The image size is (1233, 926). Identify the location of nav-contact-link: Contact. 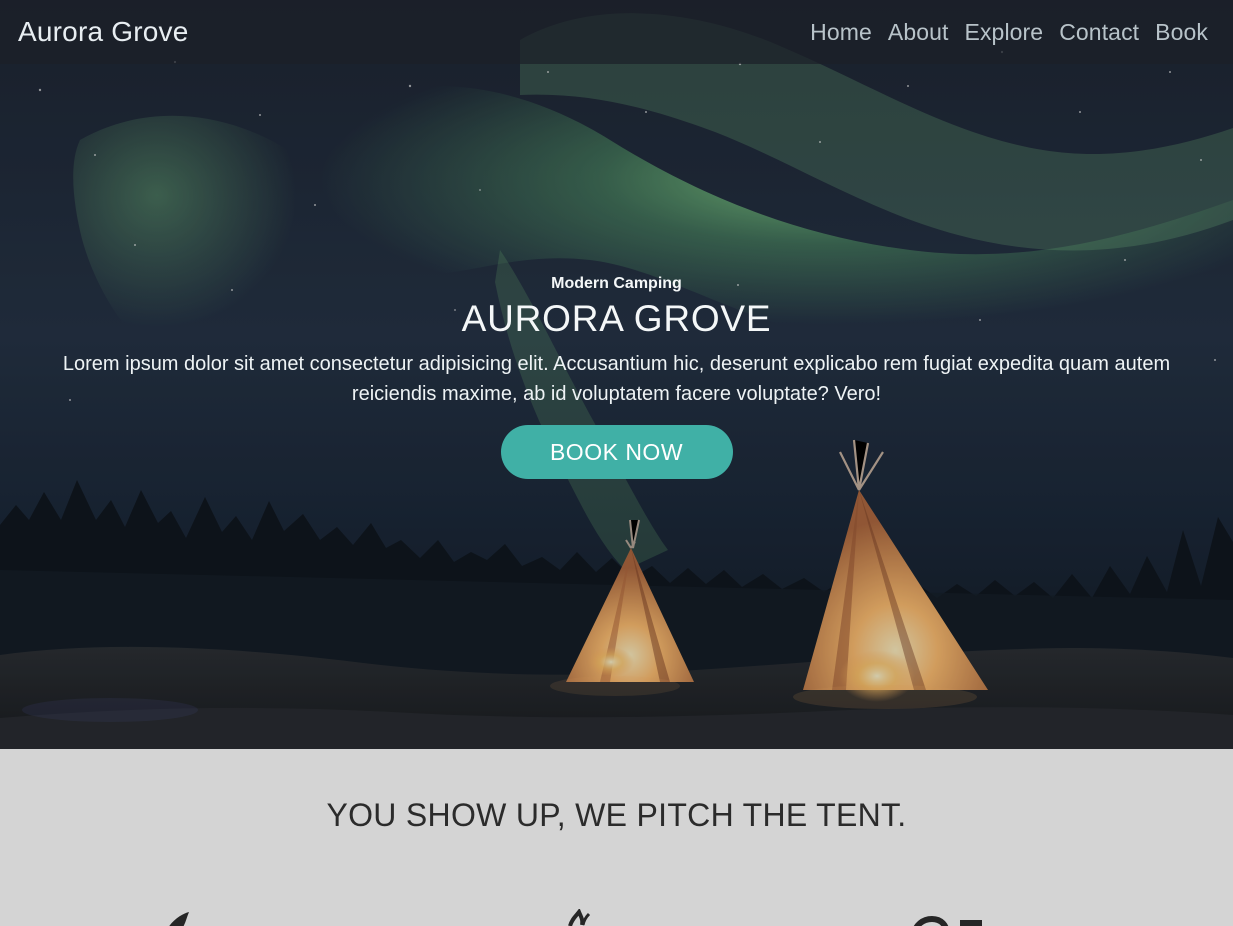
(1099, 32).